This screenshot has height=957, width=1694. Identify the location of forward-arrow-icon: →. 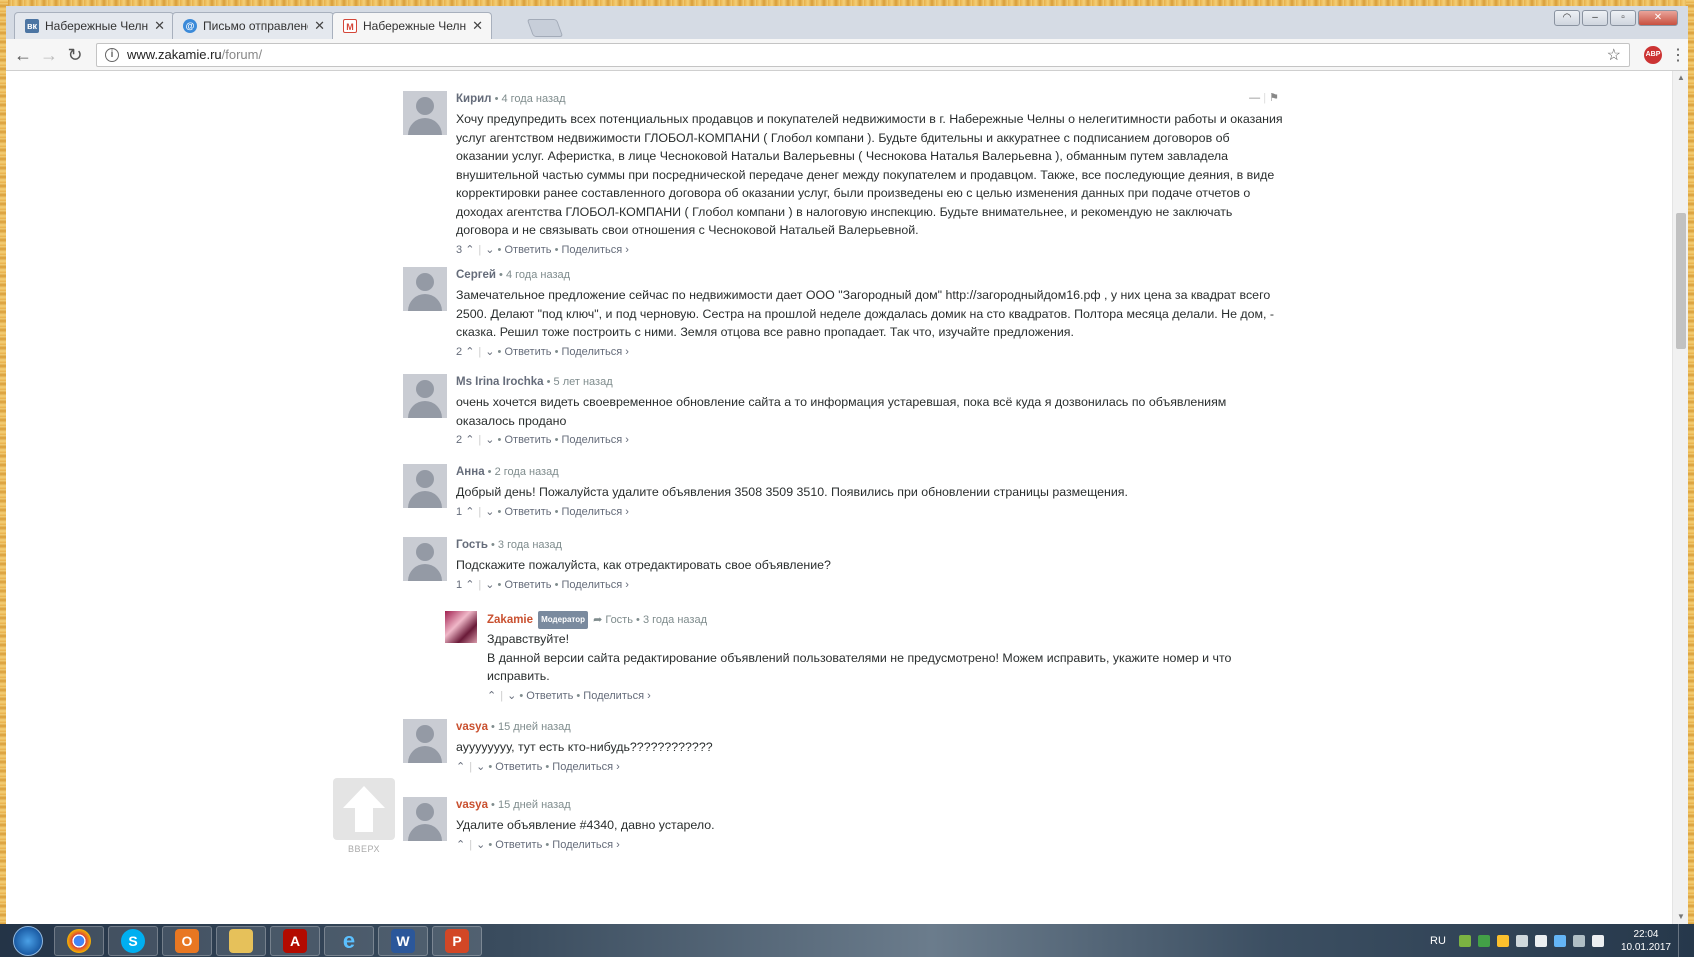
(49, 55).